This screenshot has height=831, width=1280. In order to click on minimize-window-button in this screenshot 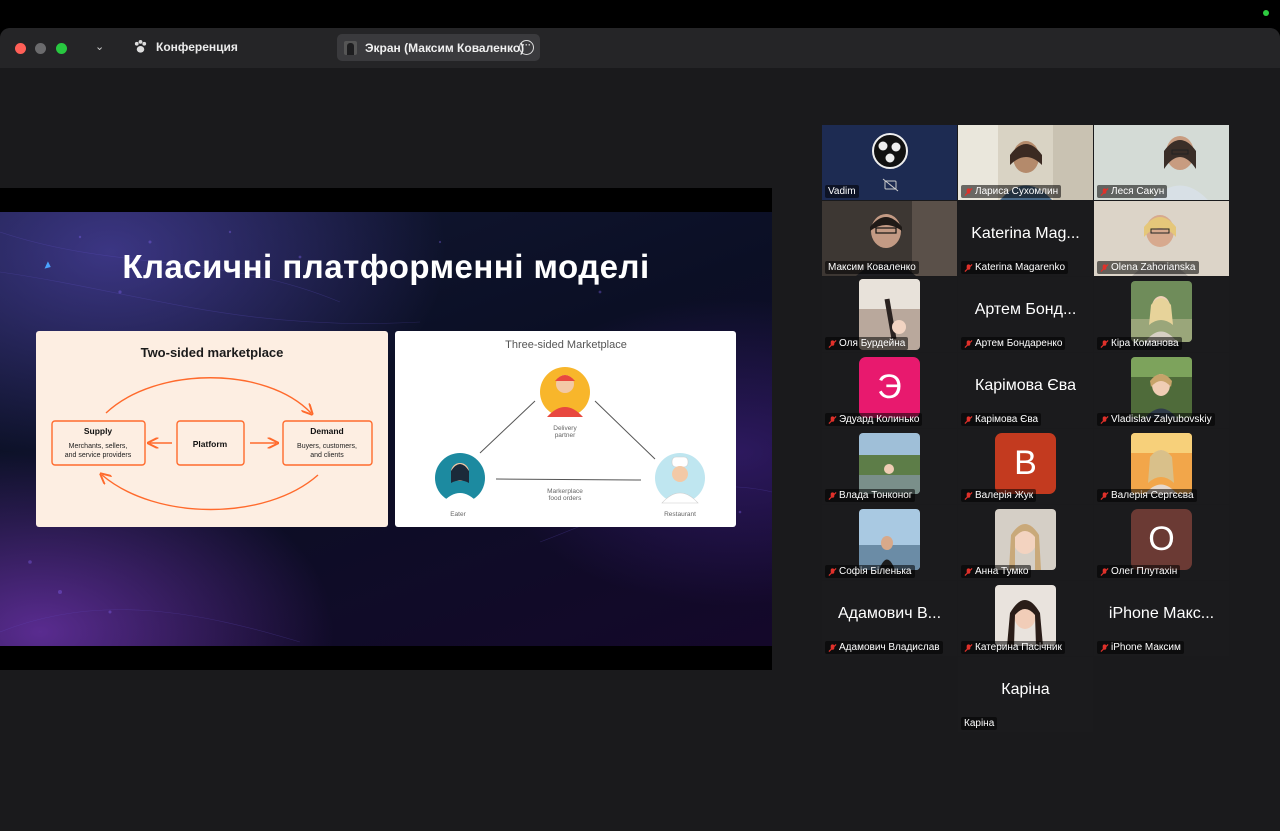, I will do `click(40, 48)`.